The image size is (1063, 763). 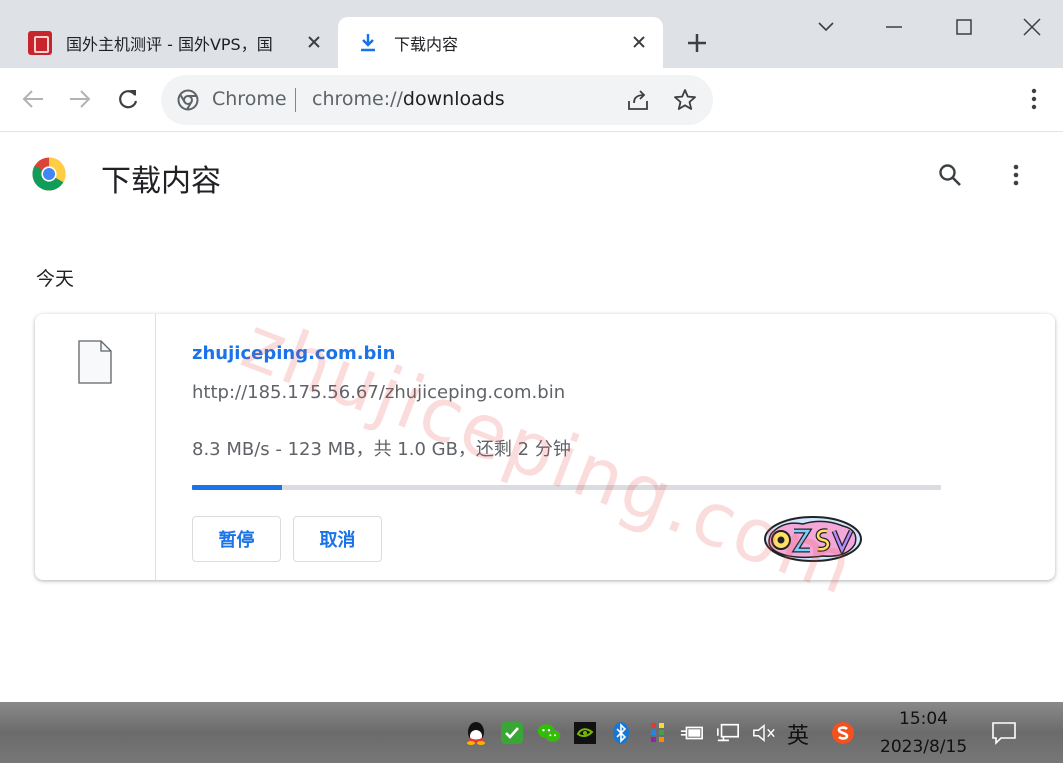 I want to click on chevron-down-icon, so click(x=826, y=27).